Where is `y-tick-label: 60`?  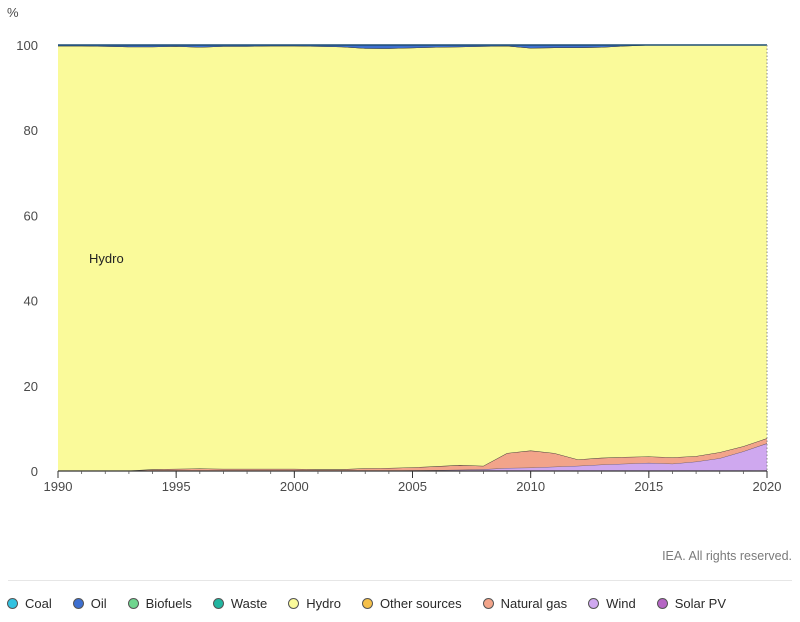 y-tick-label: 60 is located at coordinates (31, 215).